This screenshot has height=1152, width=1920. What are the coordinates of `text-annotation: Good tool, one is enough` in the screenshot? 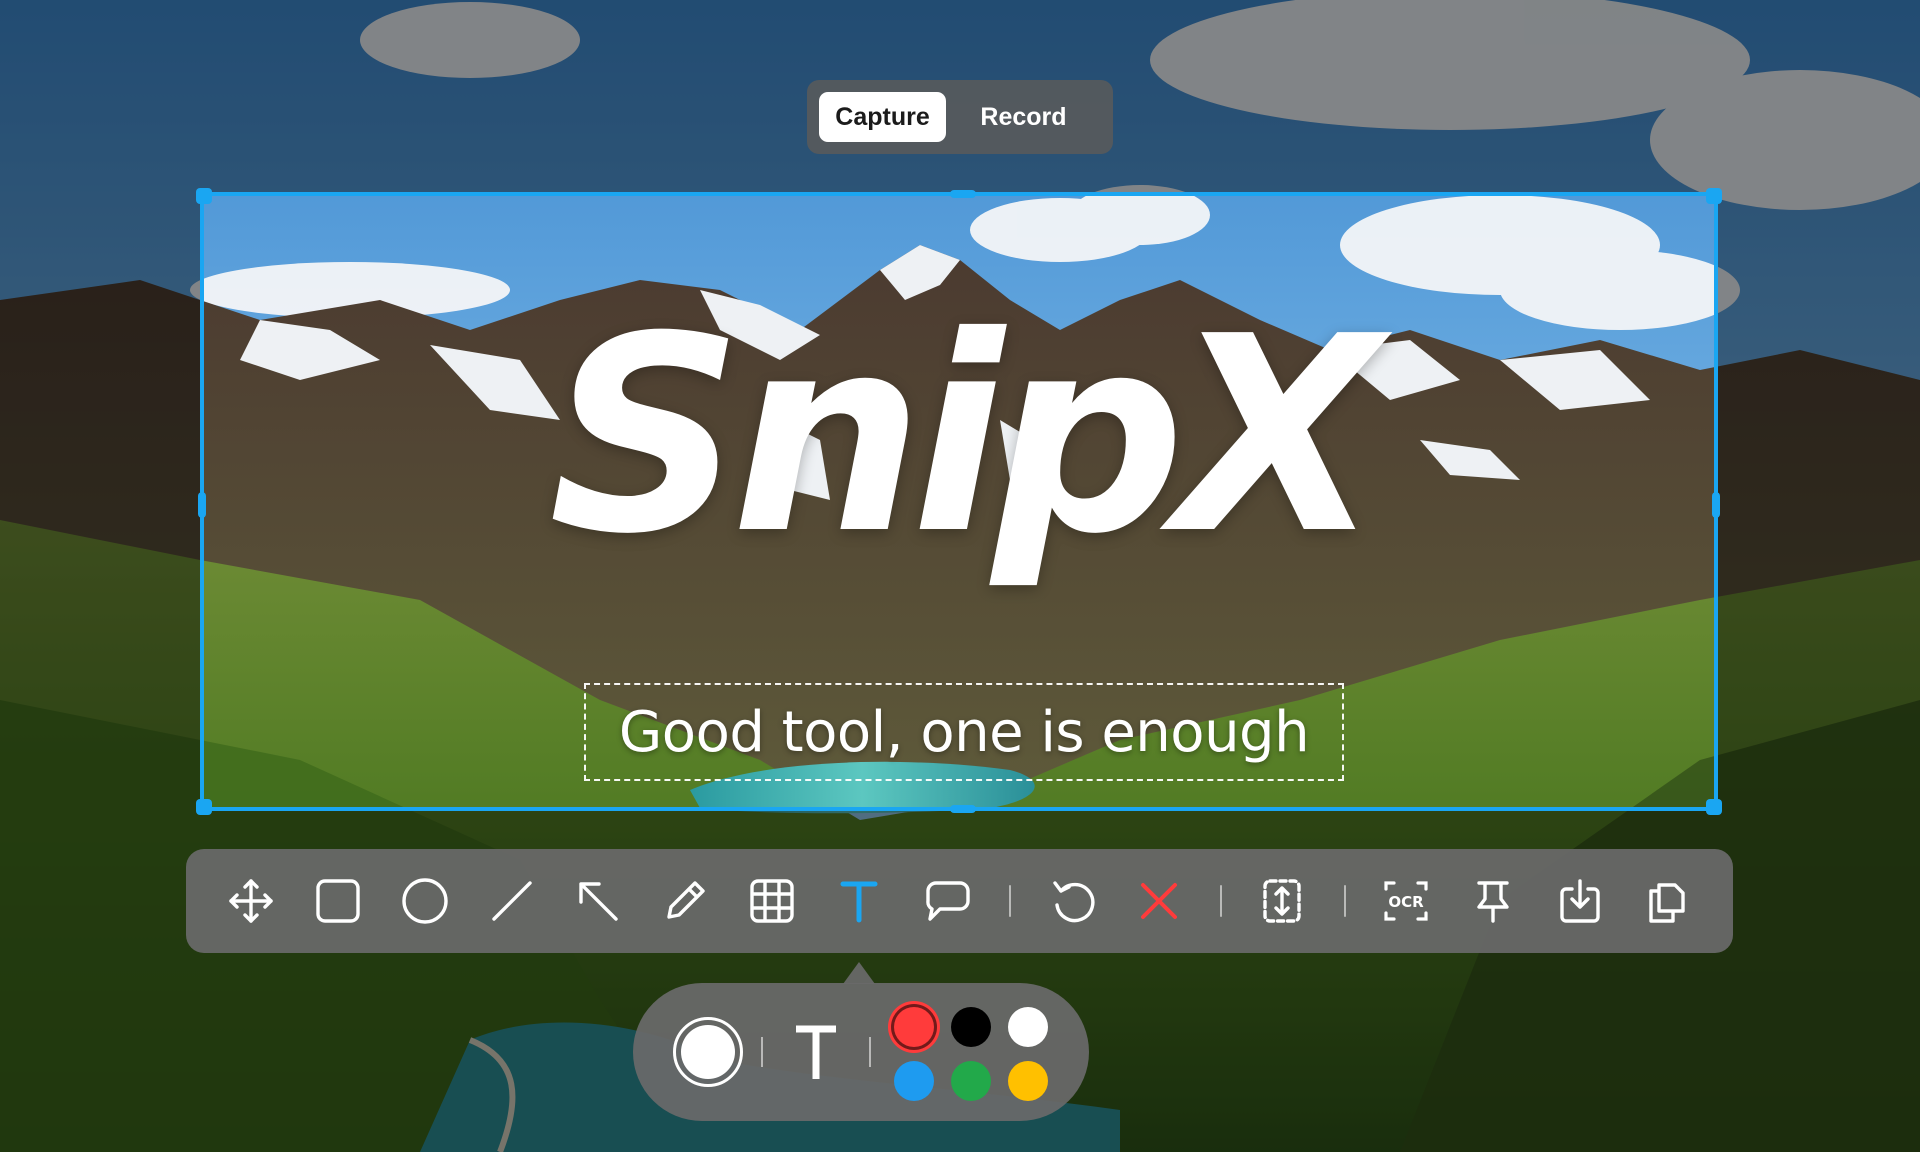 It's located at (964, 732).